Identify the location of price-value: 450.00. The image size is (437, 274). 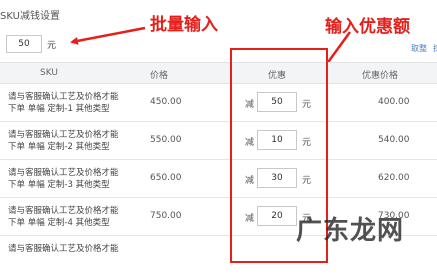
(166, 102).